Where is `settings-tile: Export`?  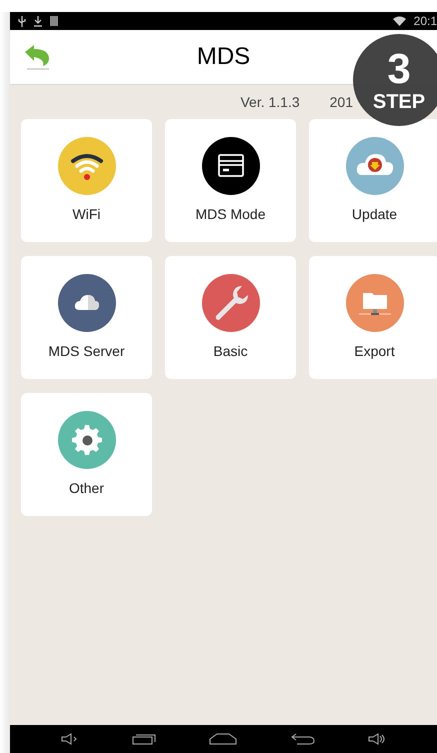
settings-tile: Export is located at coordinates (373, 317).